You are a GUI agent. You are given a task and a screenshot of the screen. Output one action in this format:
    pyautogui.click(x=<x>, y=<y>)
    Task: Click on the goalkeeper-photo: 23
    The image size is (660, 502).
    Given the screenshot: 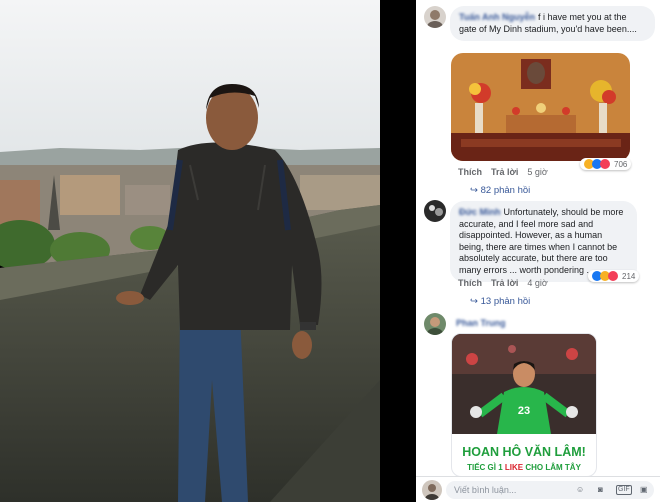 What is the action you would take?
    pyautogui.click(x=524, y=384)
    